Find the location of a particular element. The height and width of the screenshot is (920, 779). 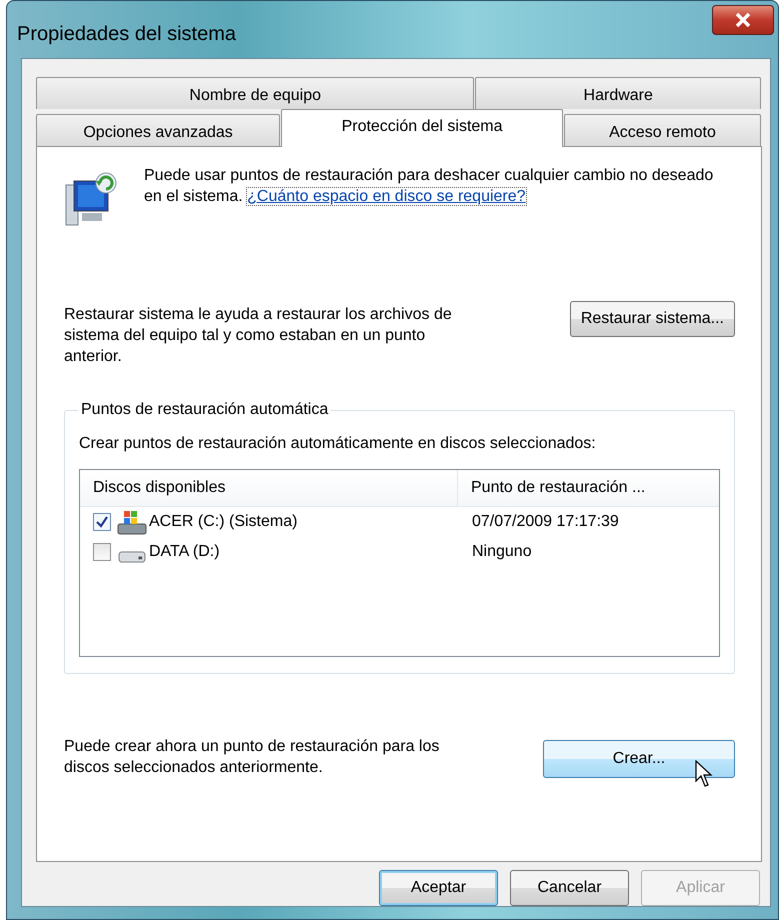

dialog-button: Cancelar is located at coordinates (569, 888).